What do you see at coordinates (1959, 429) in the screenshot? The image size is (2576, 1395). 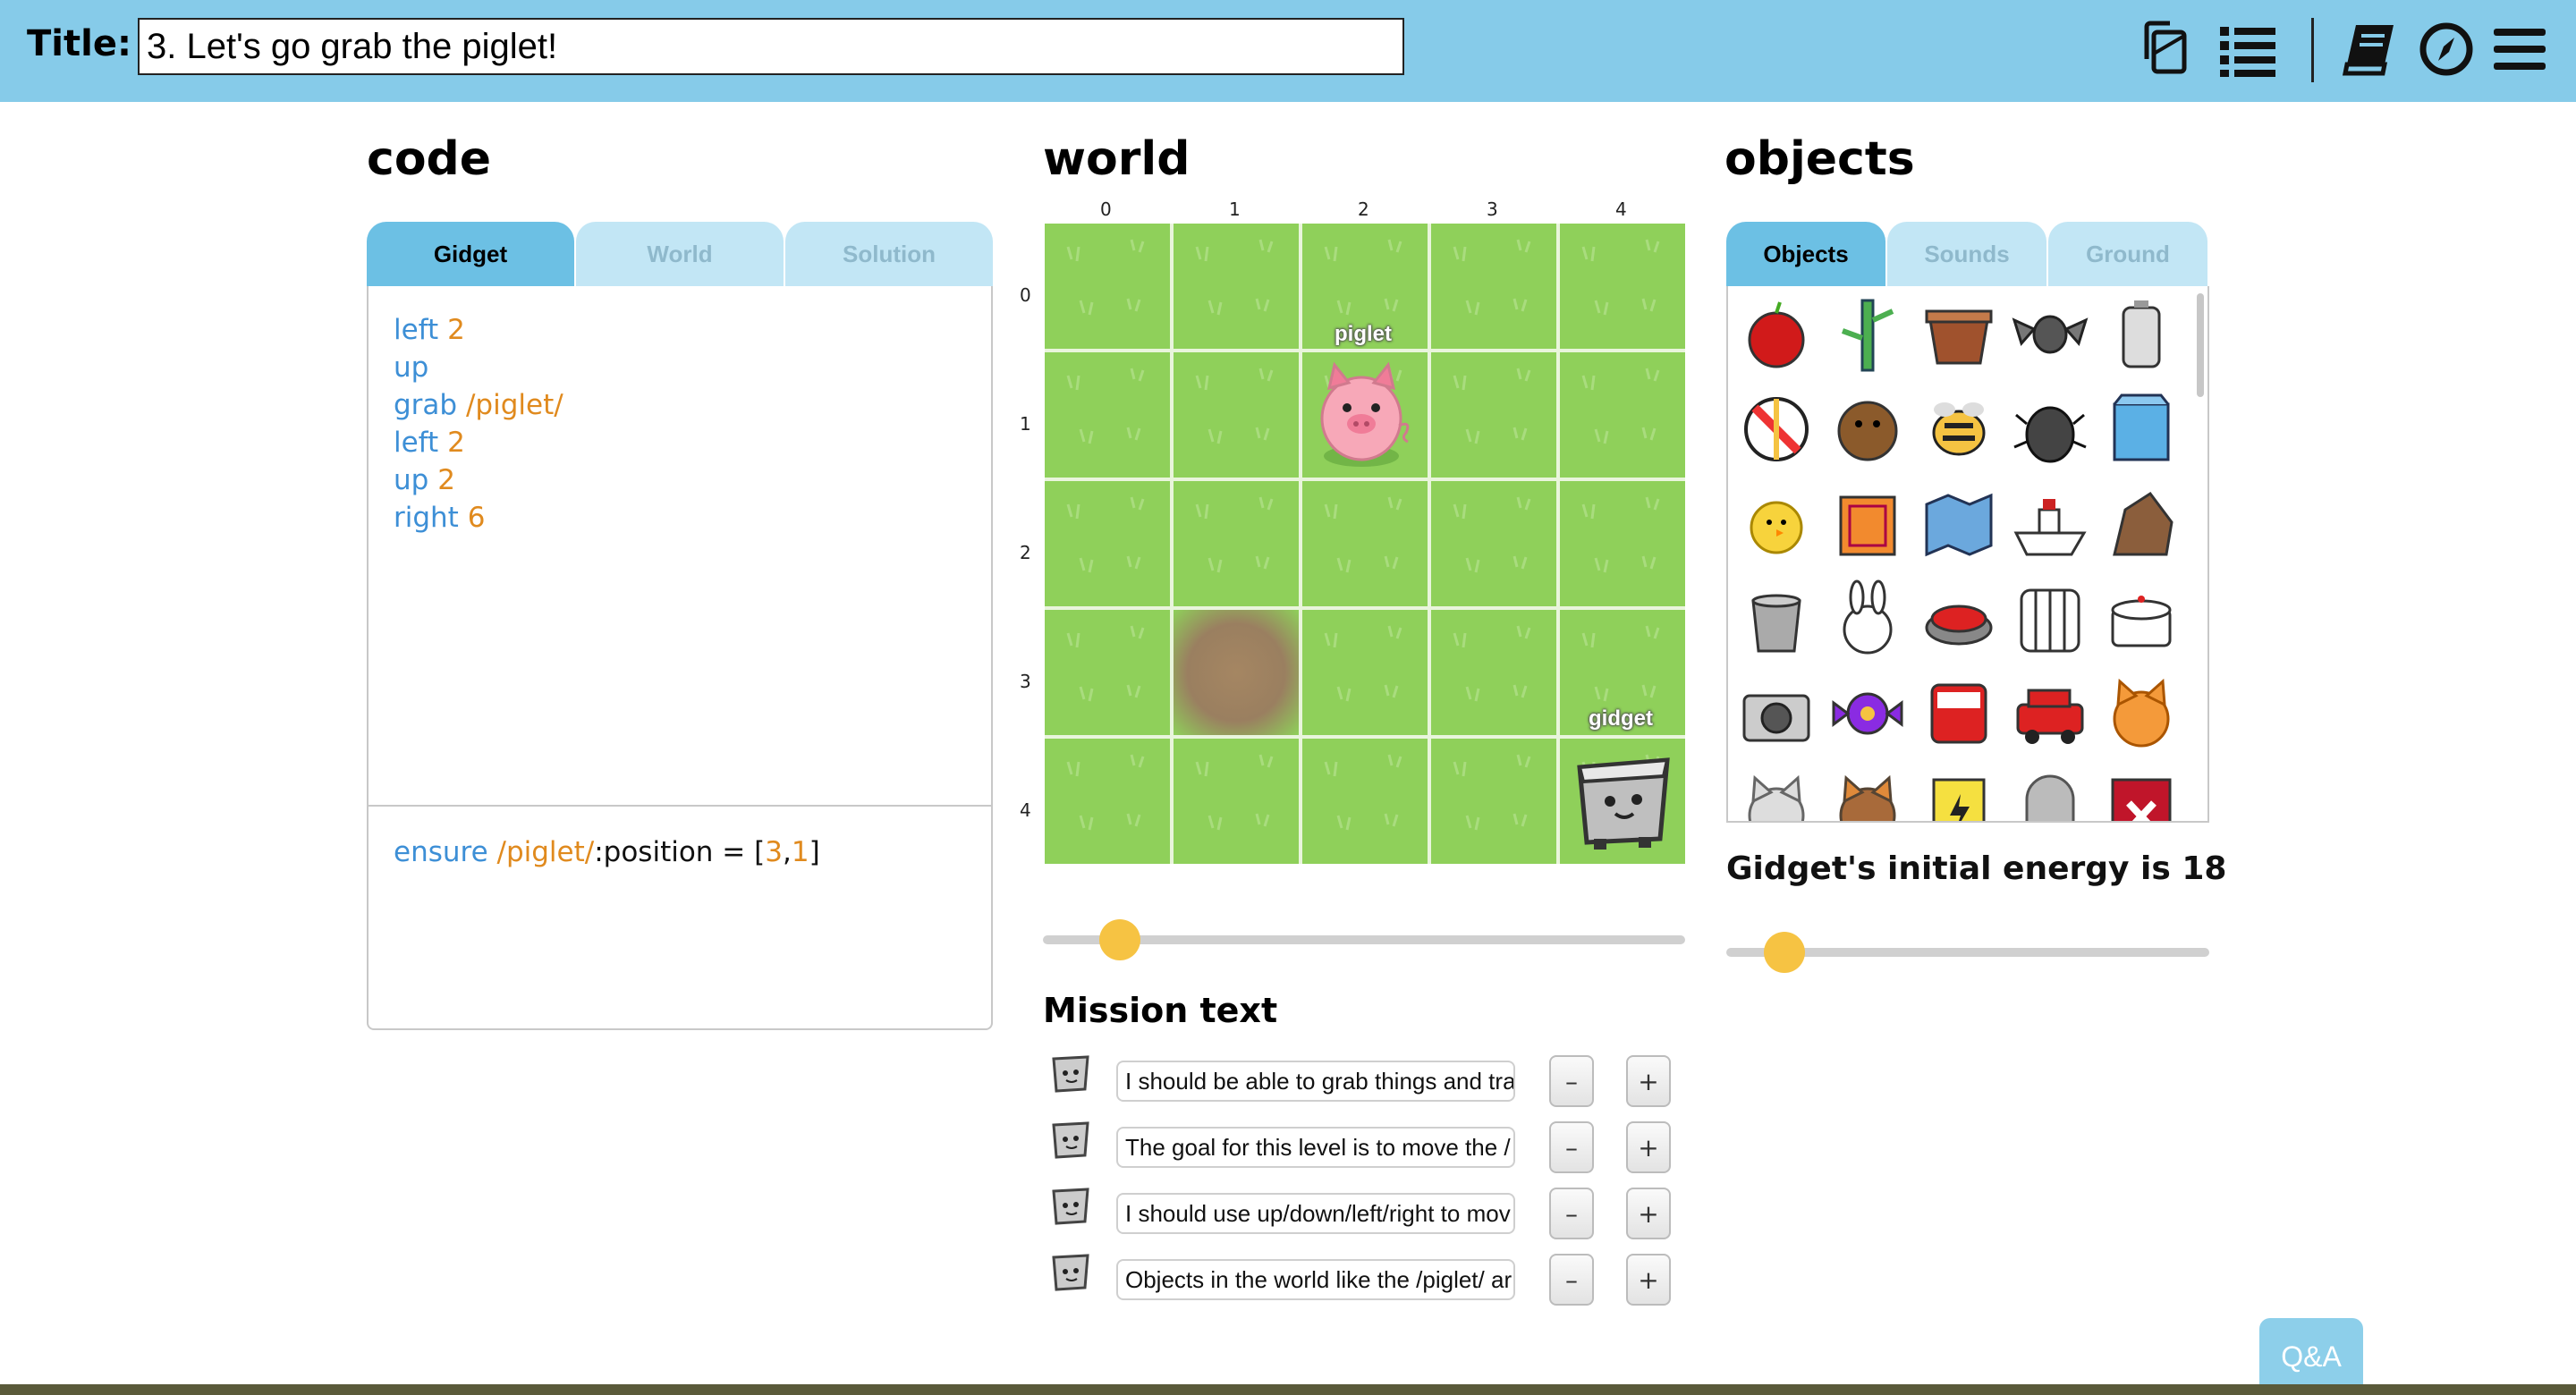 I see `bee-icon` at bounding box center [1959, 429].